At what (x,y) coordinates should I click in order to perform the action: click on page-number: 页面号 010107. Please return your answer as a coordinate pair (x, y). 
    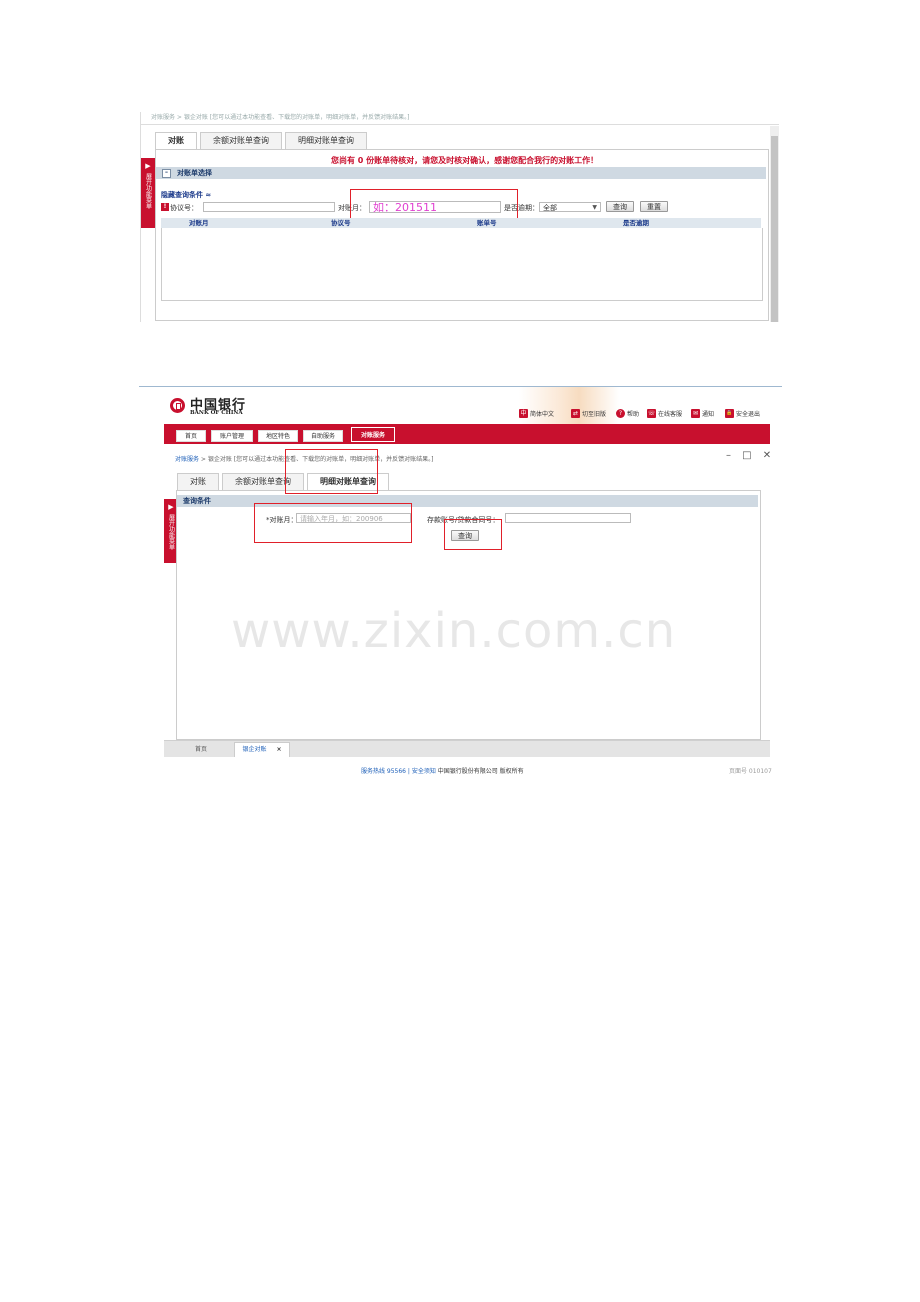
    Looking at the image, I should click on (750, 771).